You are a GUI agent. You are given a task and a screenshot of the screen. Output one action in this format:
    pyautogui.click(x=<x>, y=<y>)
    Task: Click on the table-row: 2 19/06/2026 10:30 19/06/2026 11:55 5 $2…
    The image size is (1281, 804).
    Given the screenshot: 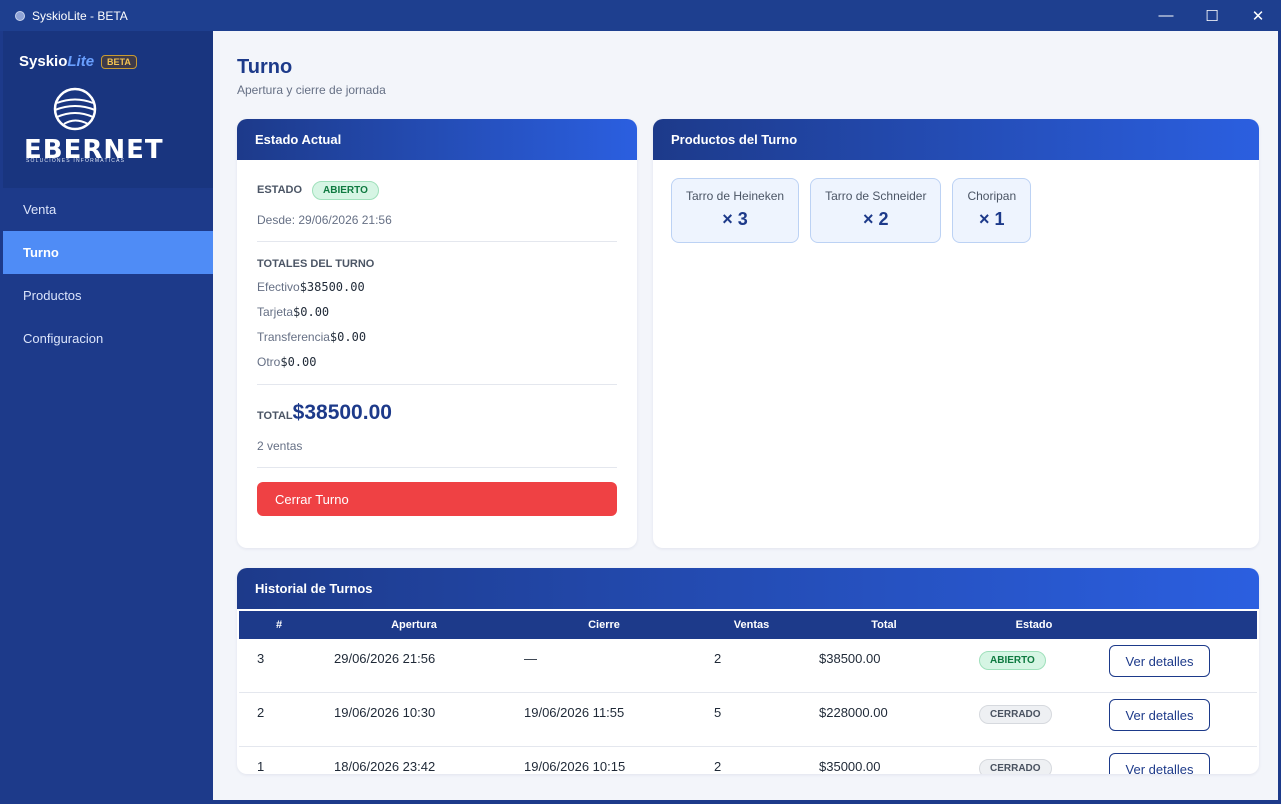 What is the action you would take?
    pyautogui.click(x=748, y=720)
    